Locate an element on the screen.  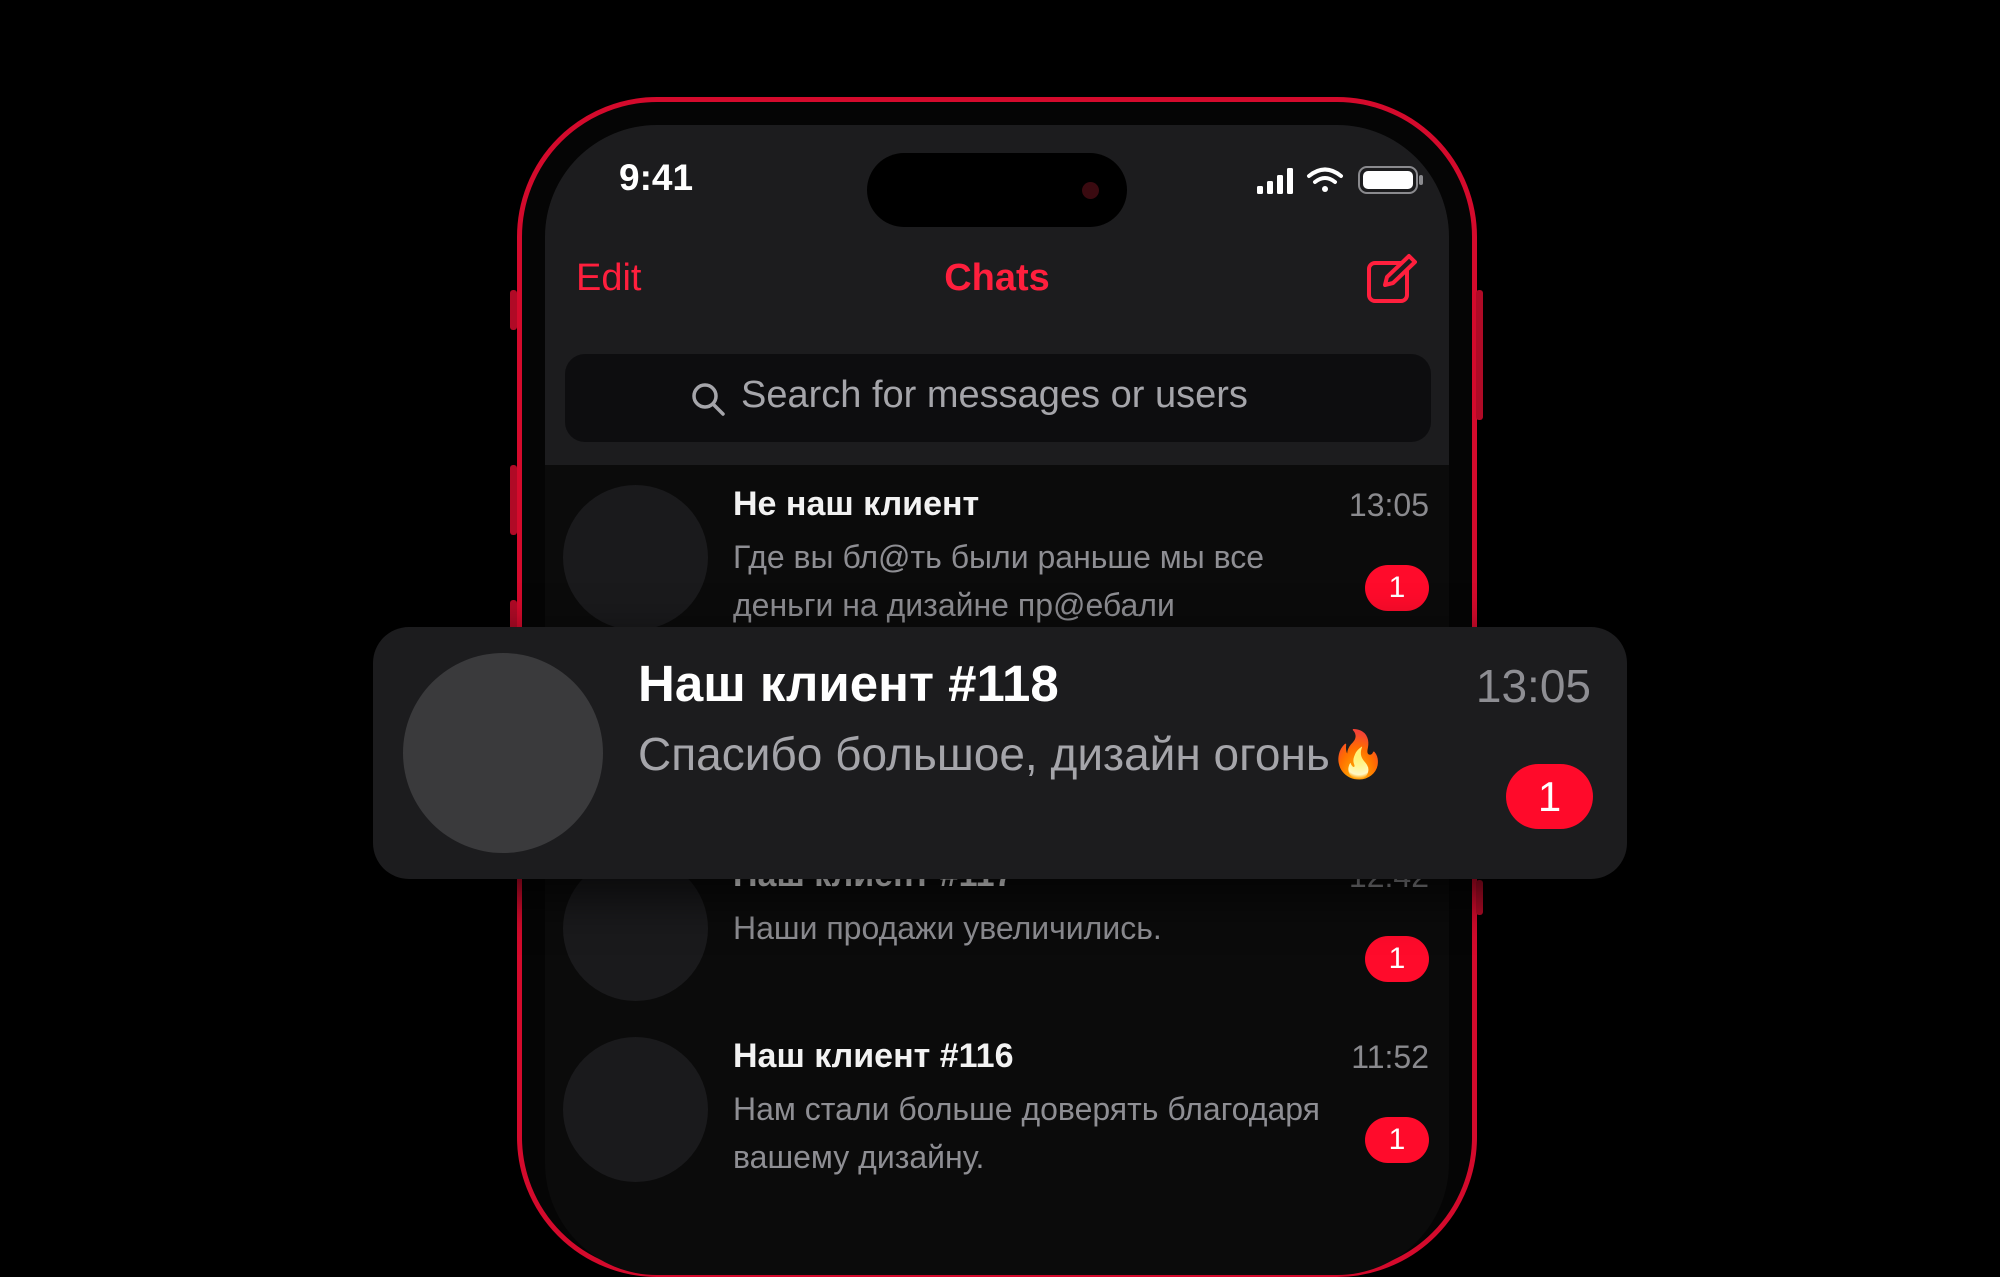
page-title: Chats is located at coordinates (997, 278).